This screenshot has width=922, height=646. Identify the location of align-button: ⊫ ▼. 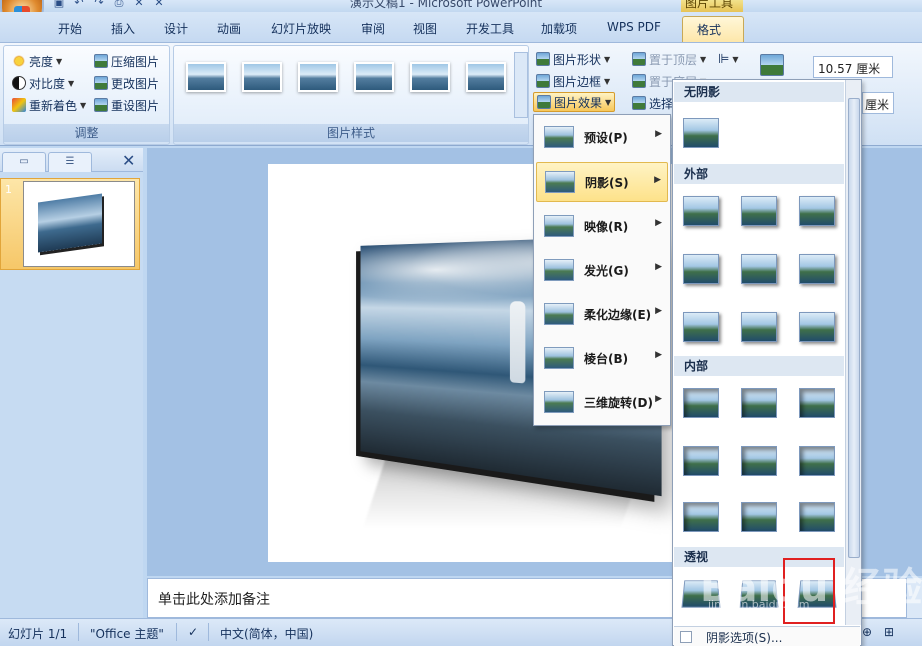
(728, 59).